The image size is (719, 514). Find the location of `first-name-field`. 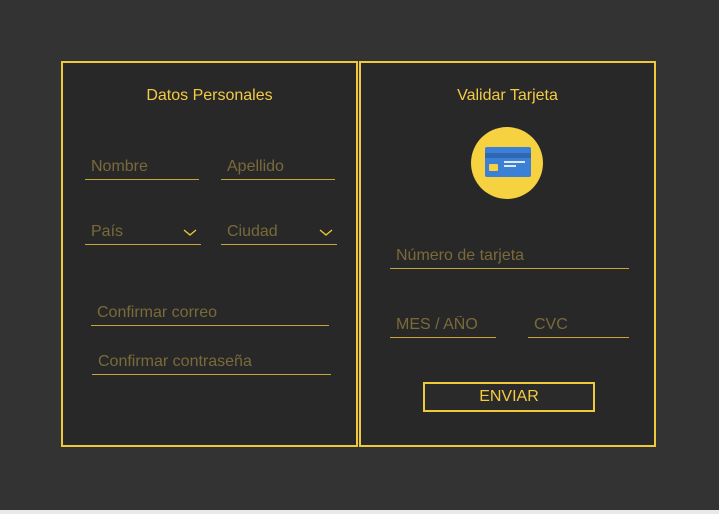

first-name-field is located at coordinates (145, 168).